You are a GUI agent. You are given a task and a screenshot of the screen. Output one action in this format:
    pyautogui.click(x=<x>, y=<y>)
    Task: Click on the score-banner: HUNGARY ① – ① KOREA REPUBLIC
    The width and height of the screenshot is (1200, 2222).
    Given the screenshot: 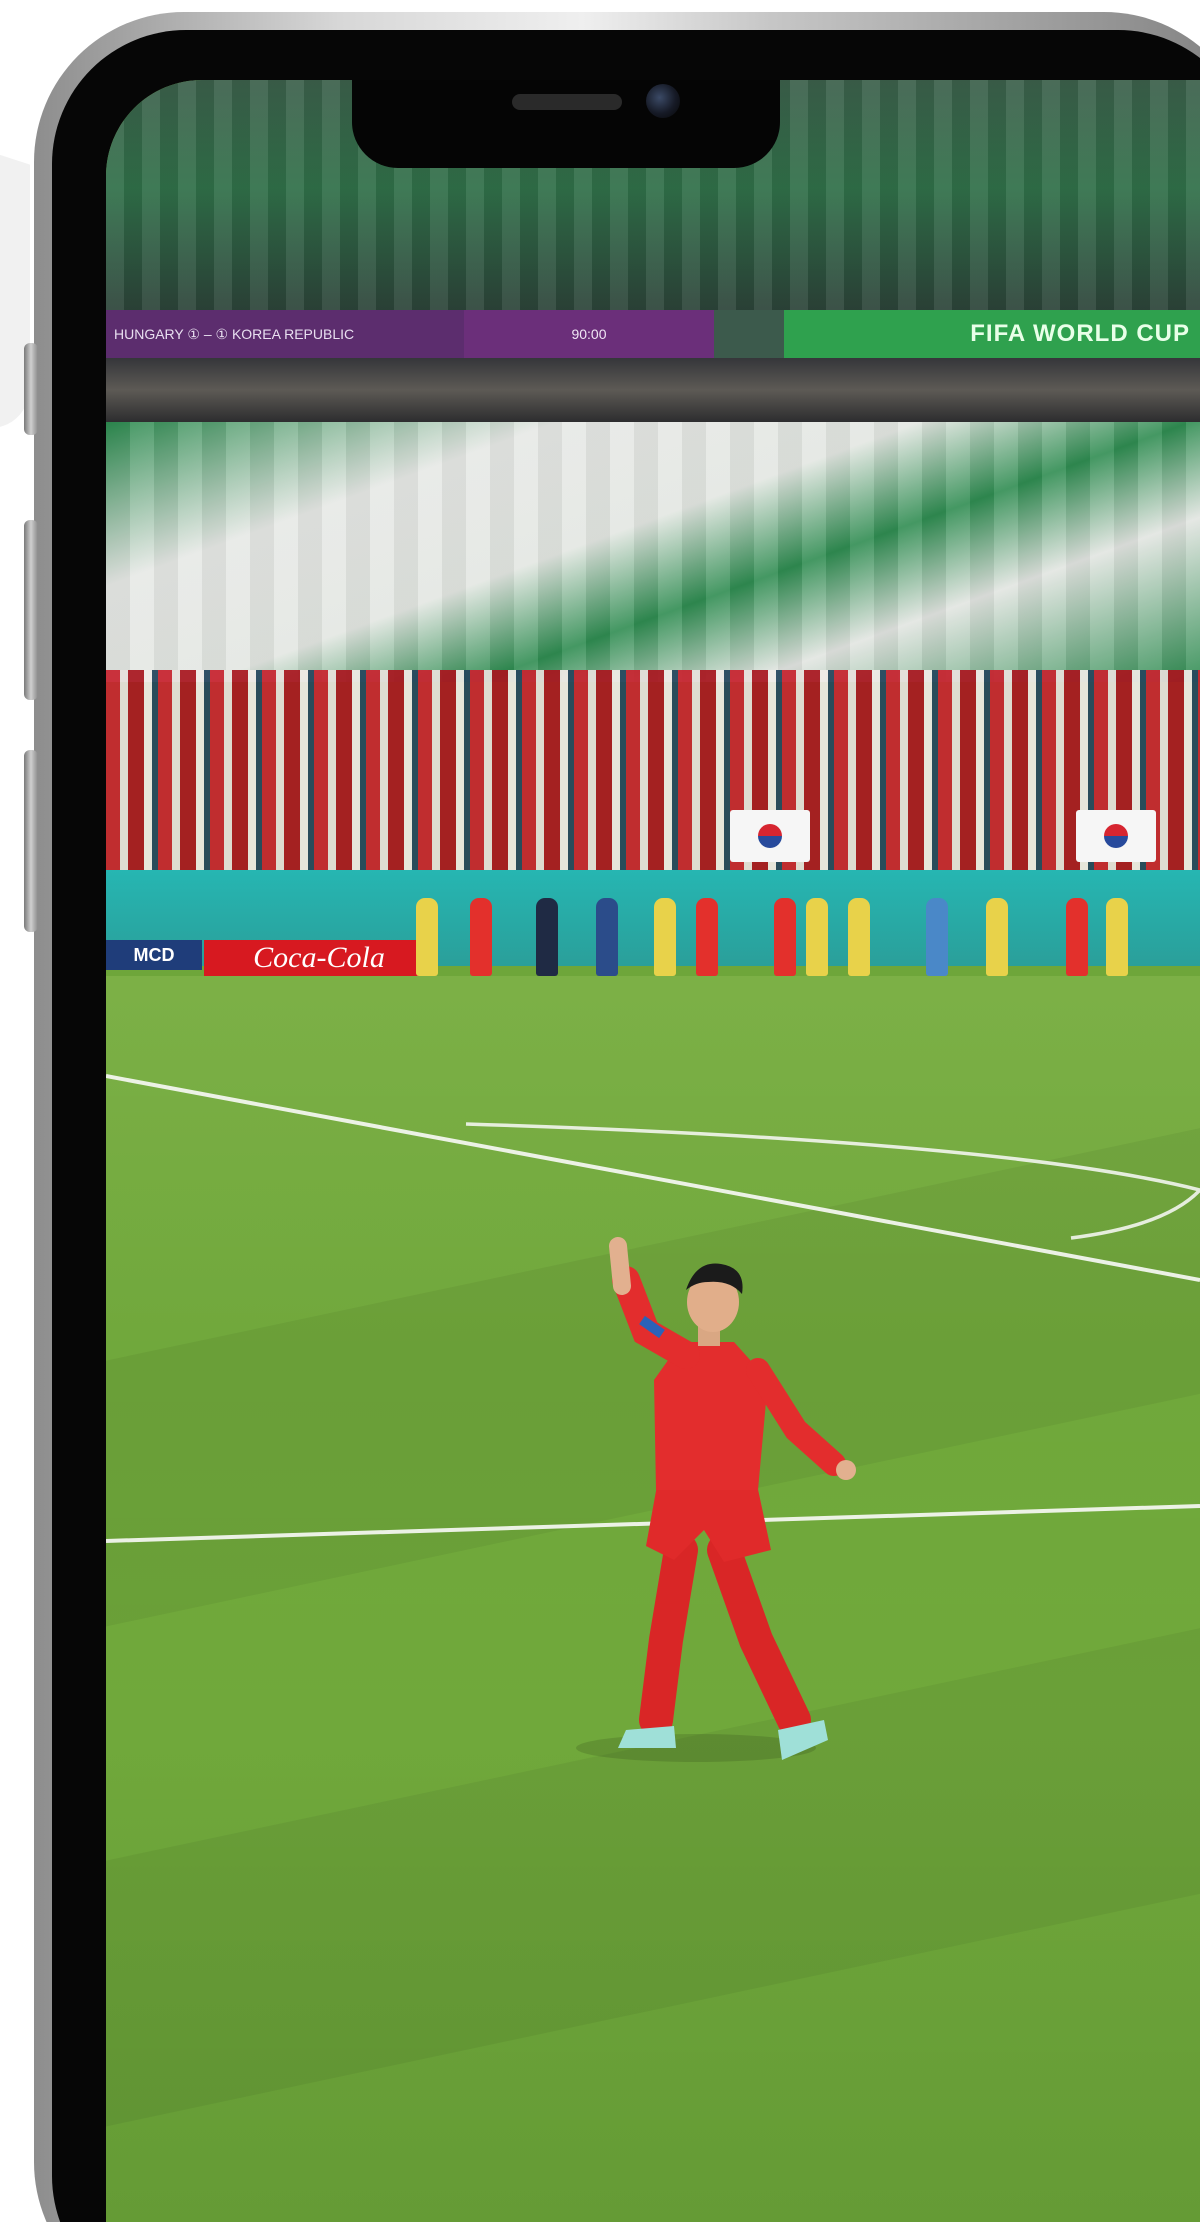 What is the action you would take?
    pyautogui.click(x=285, y=334)
    